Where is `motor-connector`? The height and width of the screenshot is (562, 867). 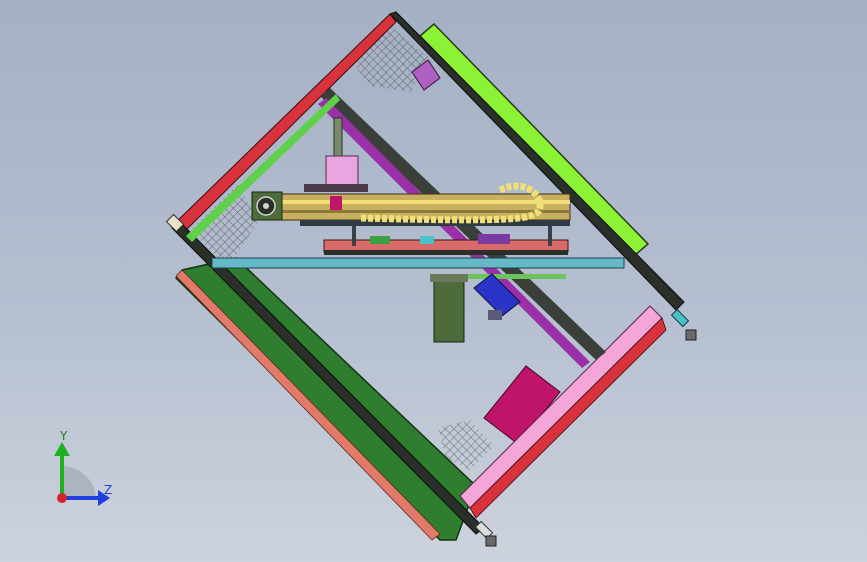
motor-connector is located at coordinates (495, 315).